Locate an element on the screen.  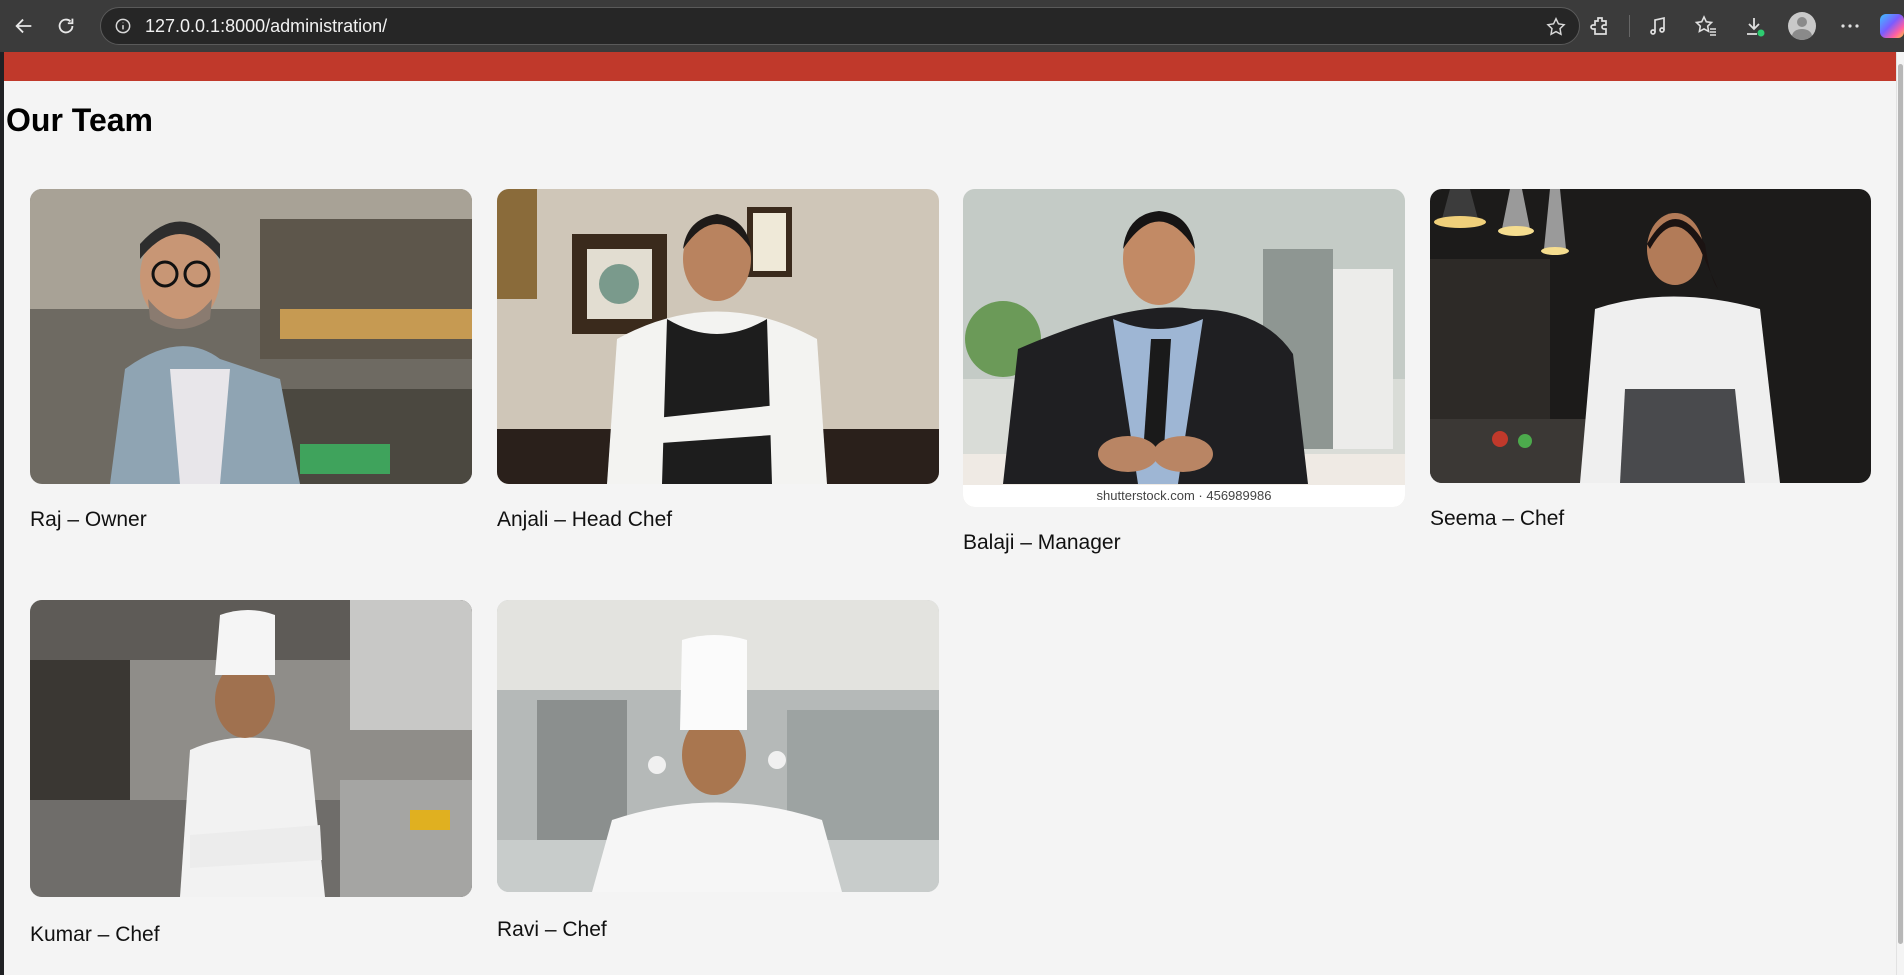
team-card-ravi: Ravi – Chef is located at coordinates (718, 770).